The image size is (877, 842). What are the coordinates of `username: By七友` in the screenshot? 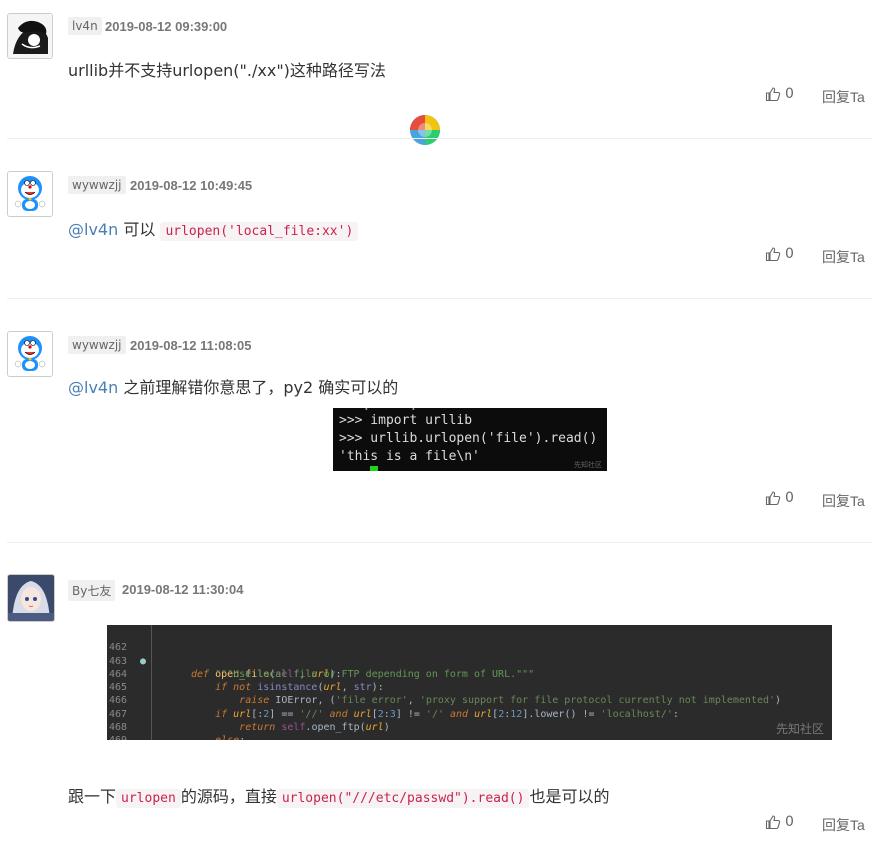 It's located at (92, 590).